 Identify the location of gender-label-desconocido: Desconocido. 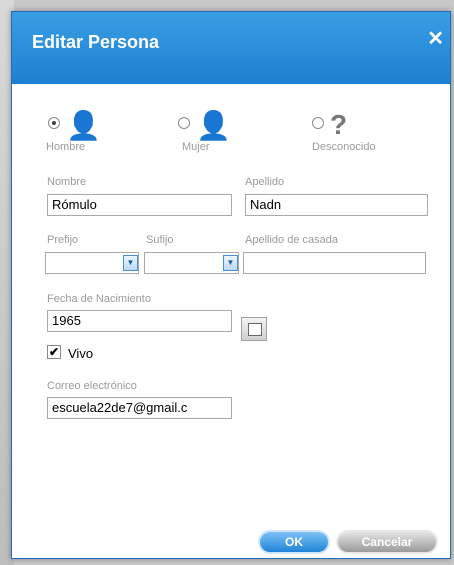
(344, 147).